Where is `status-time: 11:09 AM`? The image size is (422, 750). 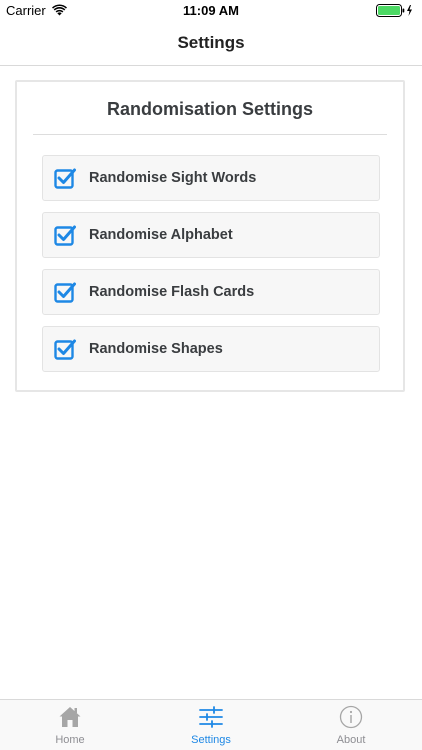
status-time: 11:09 AM is located at coordinates (211, 10).